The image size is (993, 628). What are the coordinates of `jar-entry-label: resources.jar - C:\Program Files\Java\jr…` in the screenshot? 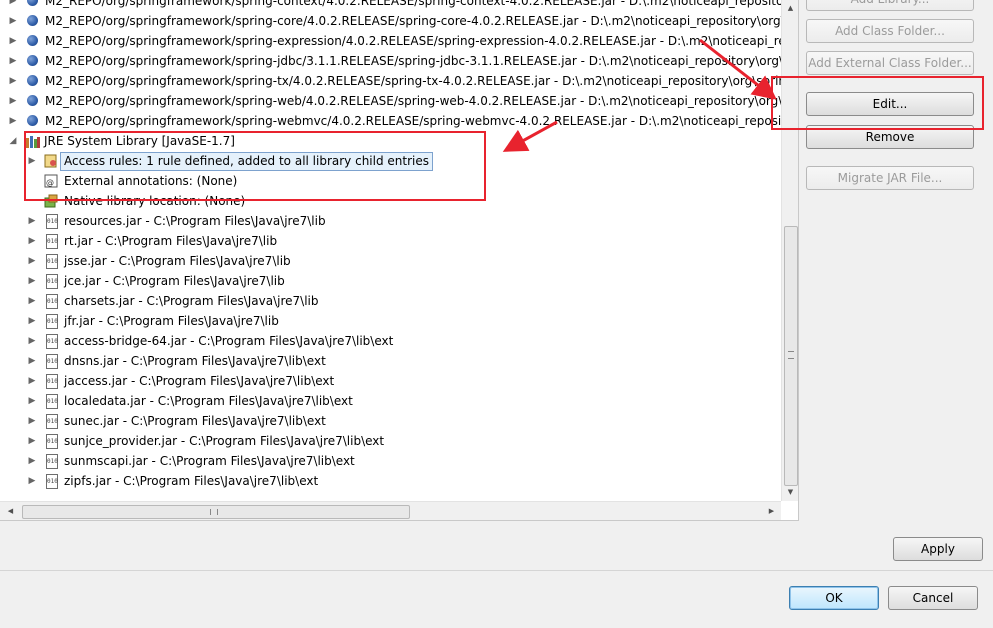 It's located at (195, 221).